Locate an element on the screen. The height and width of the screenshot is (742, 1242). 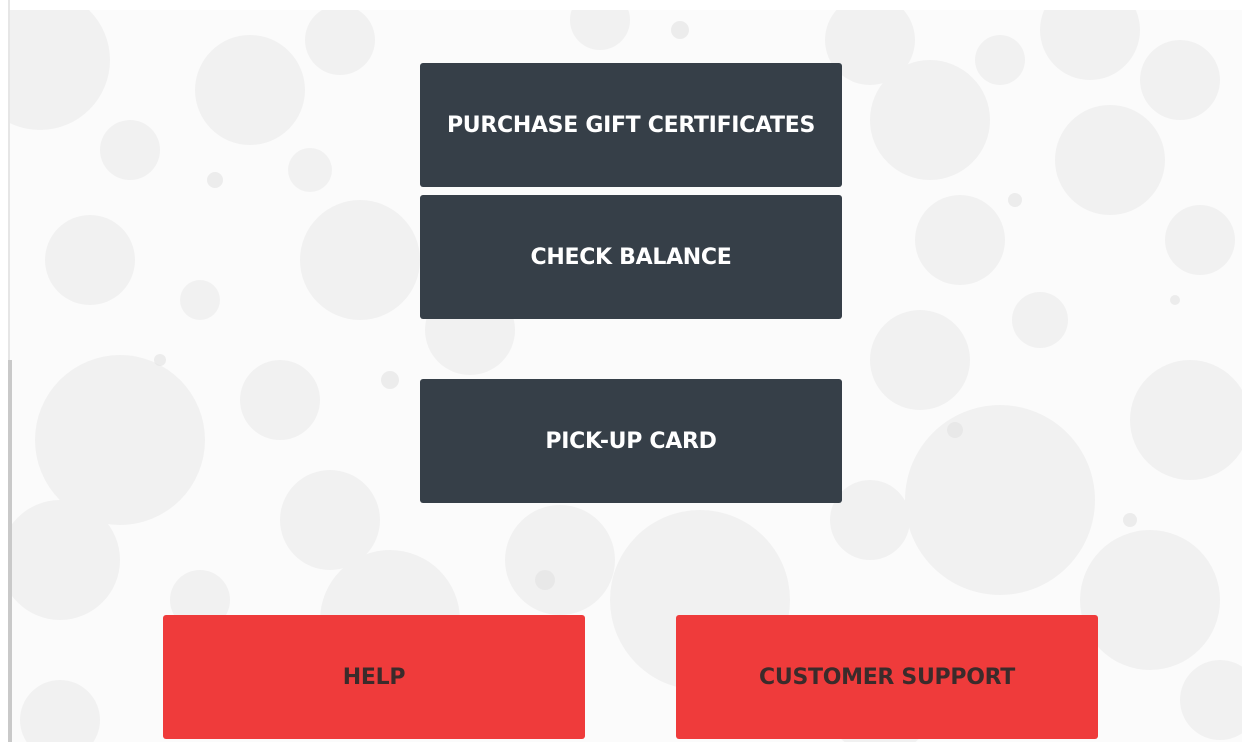
top-band is located at coordinates (621, 5).